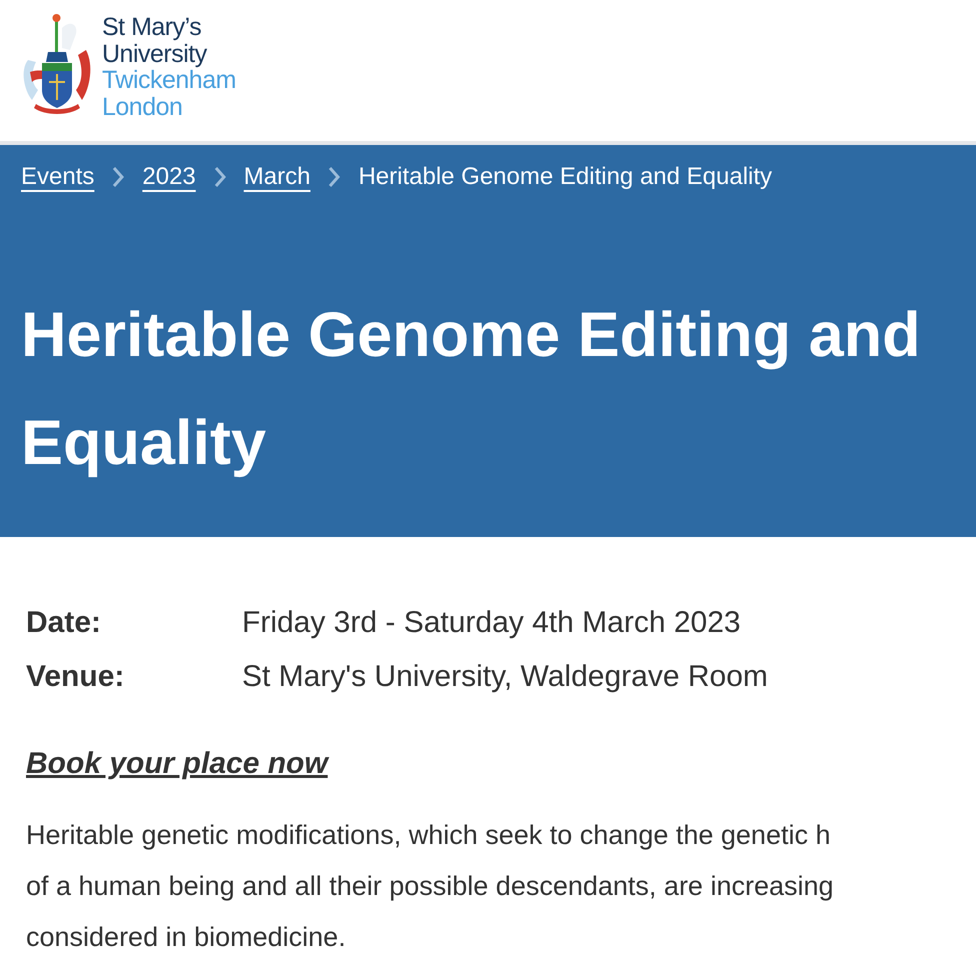  What do you see at coordinates (155, 53) in the screenshot?
I see `logo-text: University` at bounding box center [155, 53].